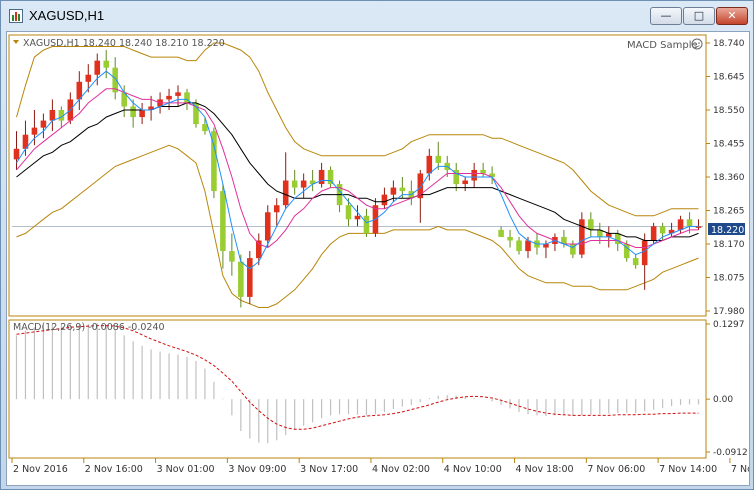 The image size is (754, 490). What do you see at coordinates (729, 279) in the screenshot?
I see `y-tick-label: 18.075` at bounding box center [729, 279].